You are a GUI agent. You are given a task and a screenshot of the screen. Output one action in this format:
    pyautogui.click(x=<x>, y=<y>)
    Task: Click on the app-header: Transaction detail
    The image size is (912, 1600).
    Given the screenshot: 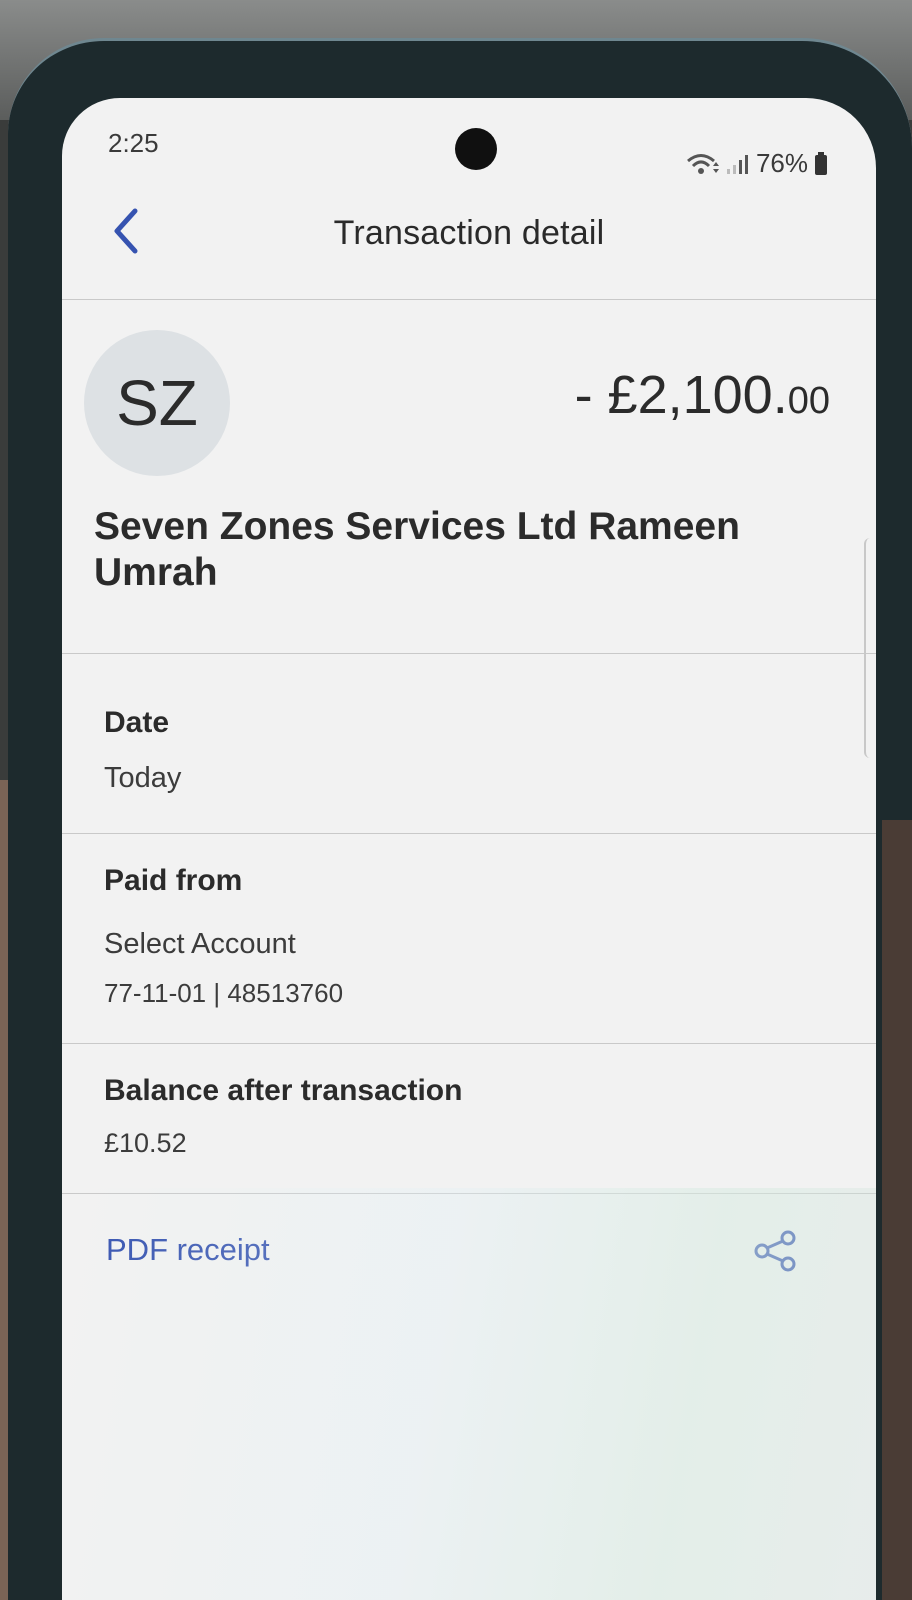 What is the action you would take?
    pyautogui.click(x=469, y=245)
    